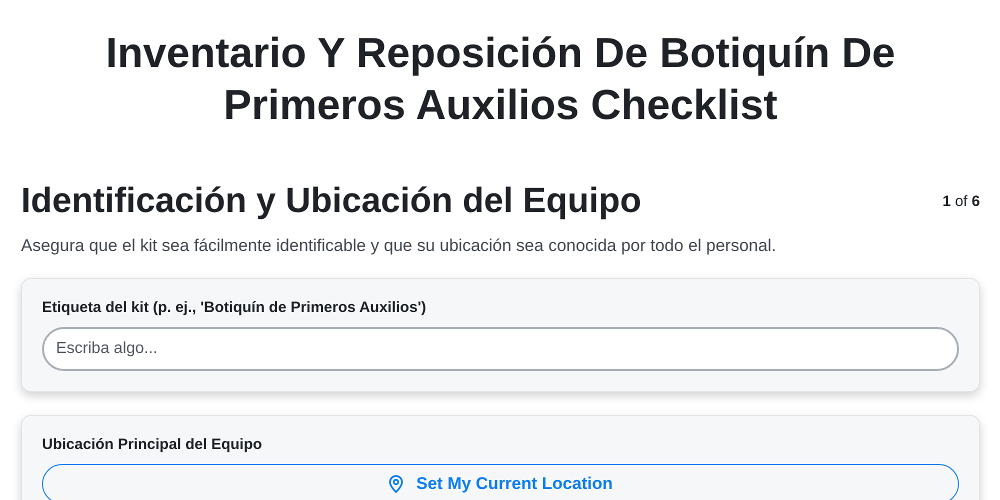 Image resolution: width=1000 pixels, height=500 pixels. Describe the element at coordinates (235, 307) in the screenshot. I see `question-label: Etiqueta del kit (p. ej., 'Botiquín de Primeros Auxilios')` at that location.